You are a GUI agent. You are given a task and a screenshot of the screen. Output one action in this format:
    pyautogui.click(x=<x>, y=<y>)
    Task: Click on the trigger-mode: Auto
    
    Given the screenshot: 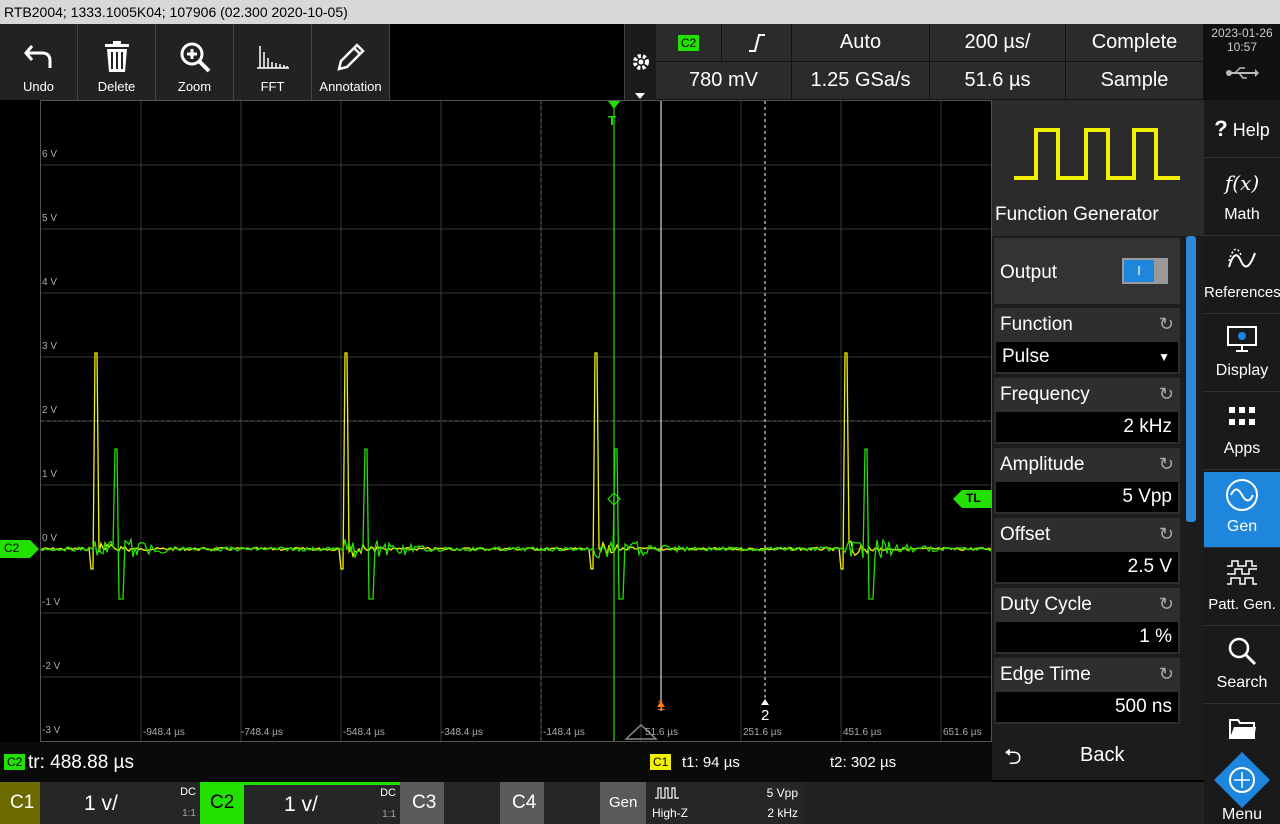 What is the action you would take?
    pyautogui.click(x=861, y=43)
    